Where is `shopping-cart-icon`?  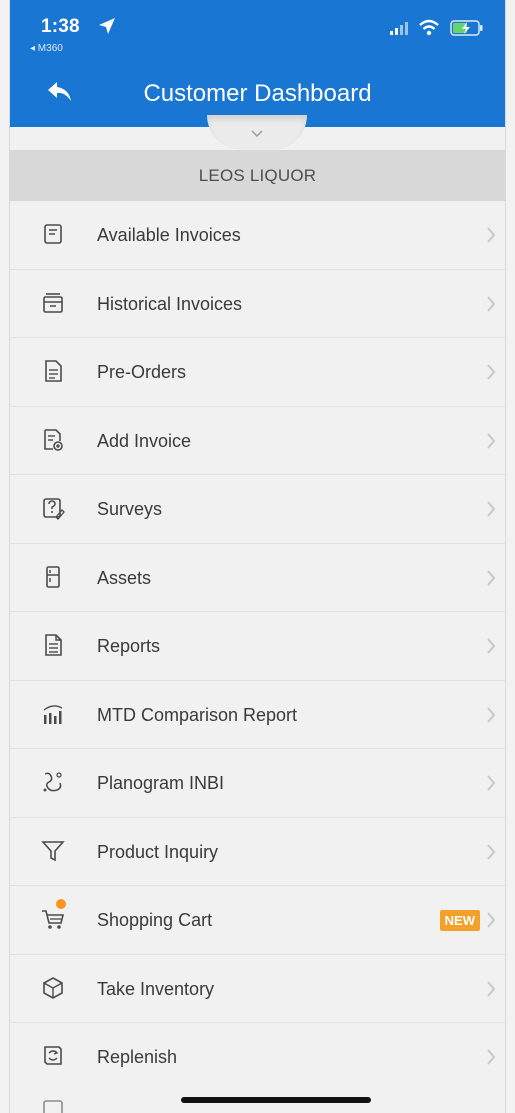
shopping-cart-icon is located at coordinates (53, 919).